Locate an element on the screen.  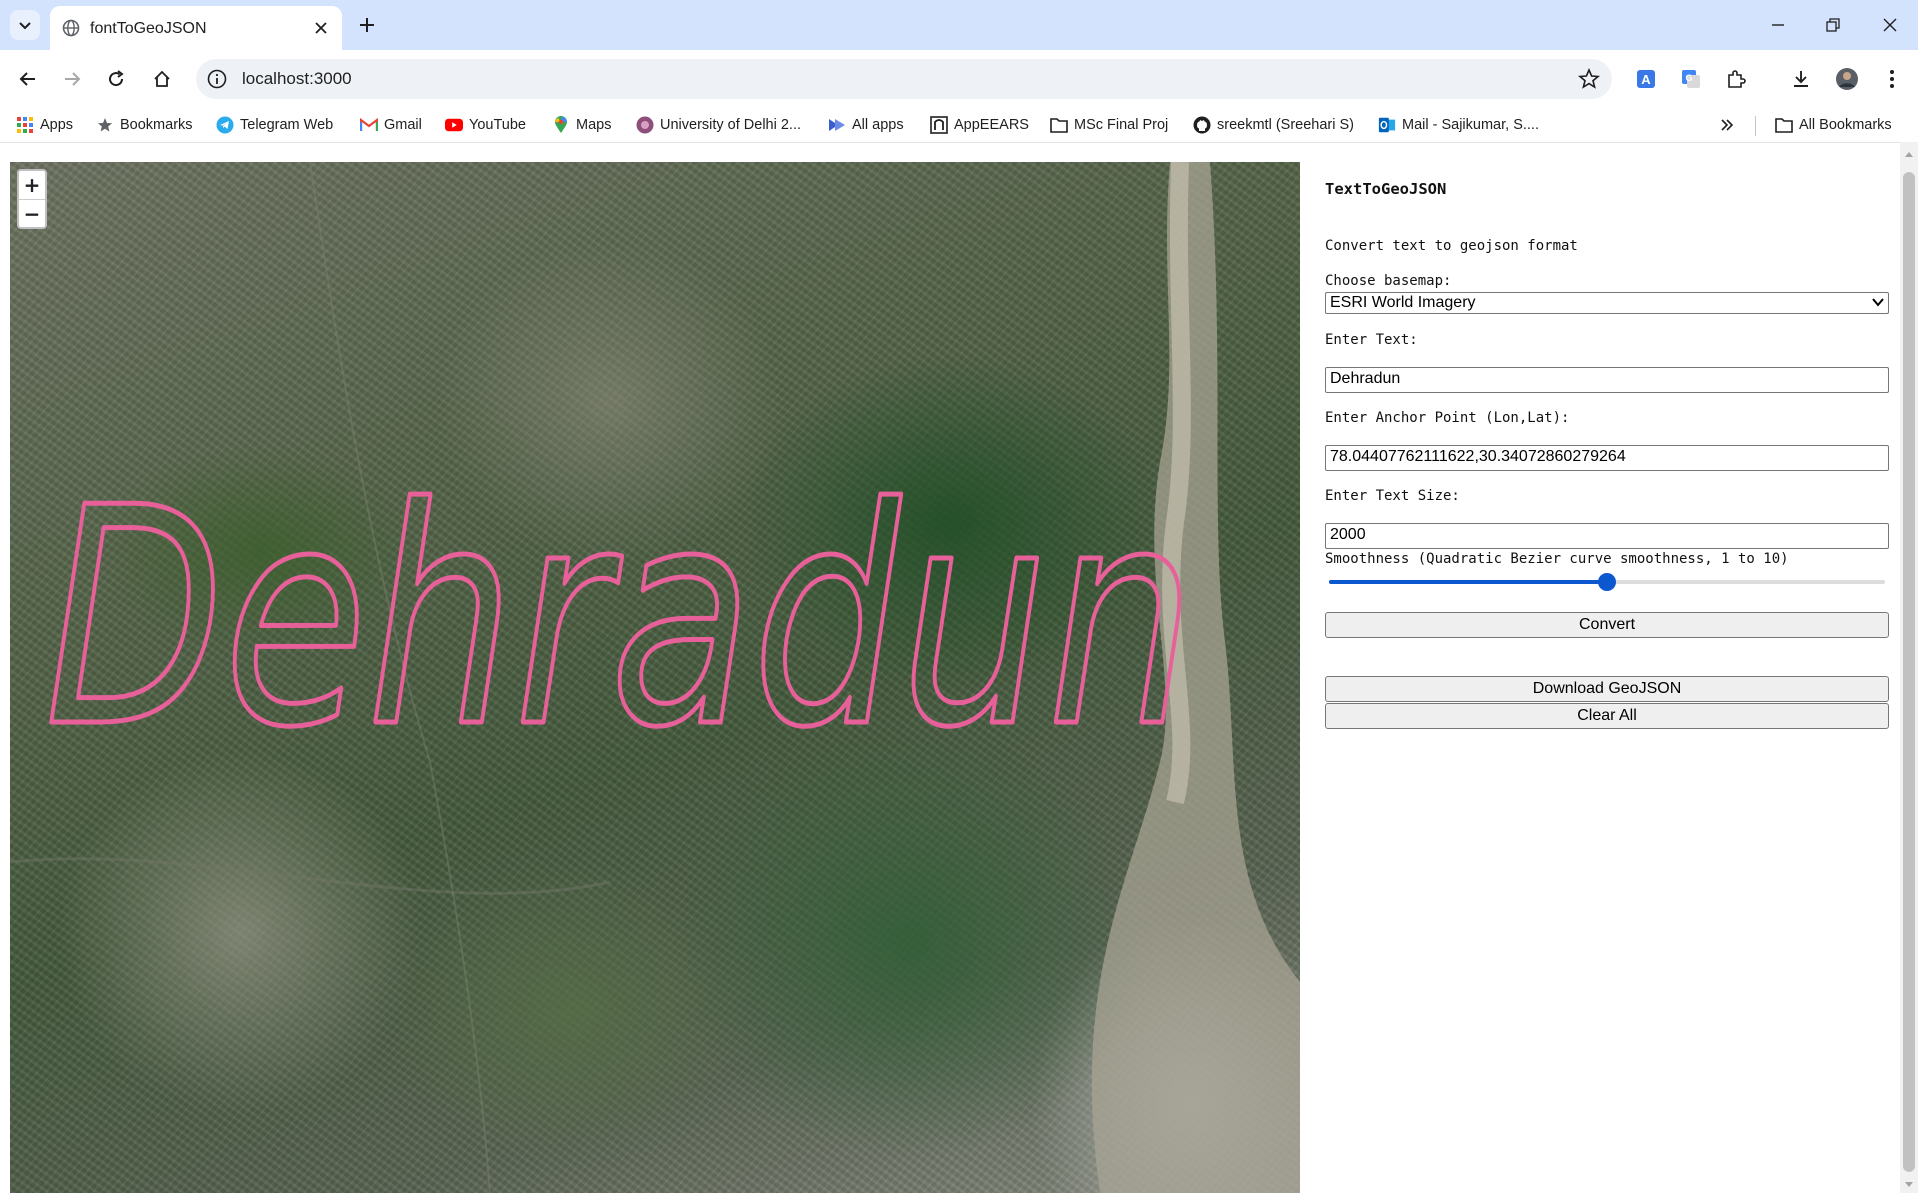
browser-toolbar: localhost:3000 A G is located at coordinates (959, 79).